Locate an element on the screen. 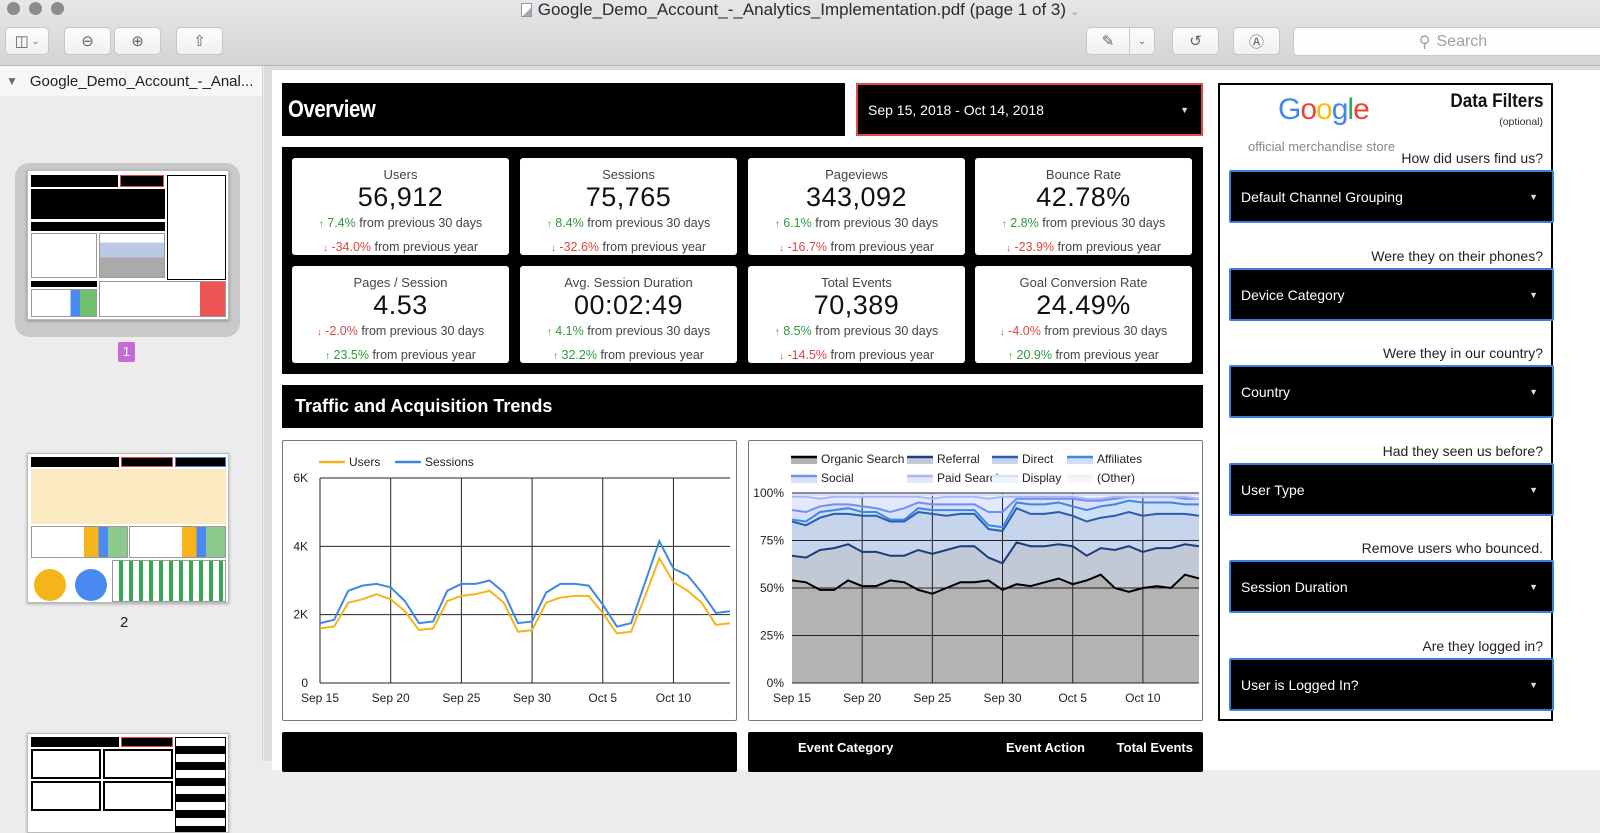 Image resolution: width=1600 pixels, height=833 pixels. markup-menu-button: ⌄ is located at coordinates (1142, 41).